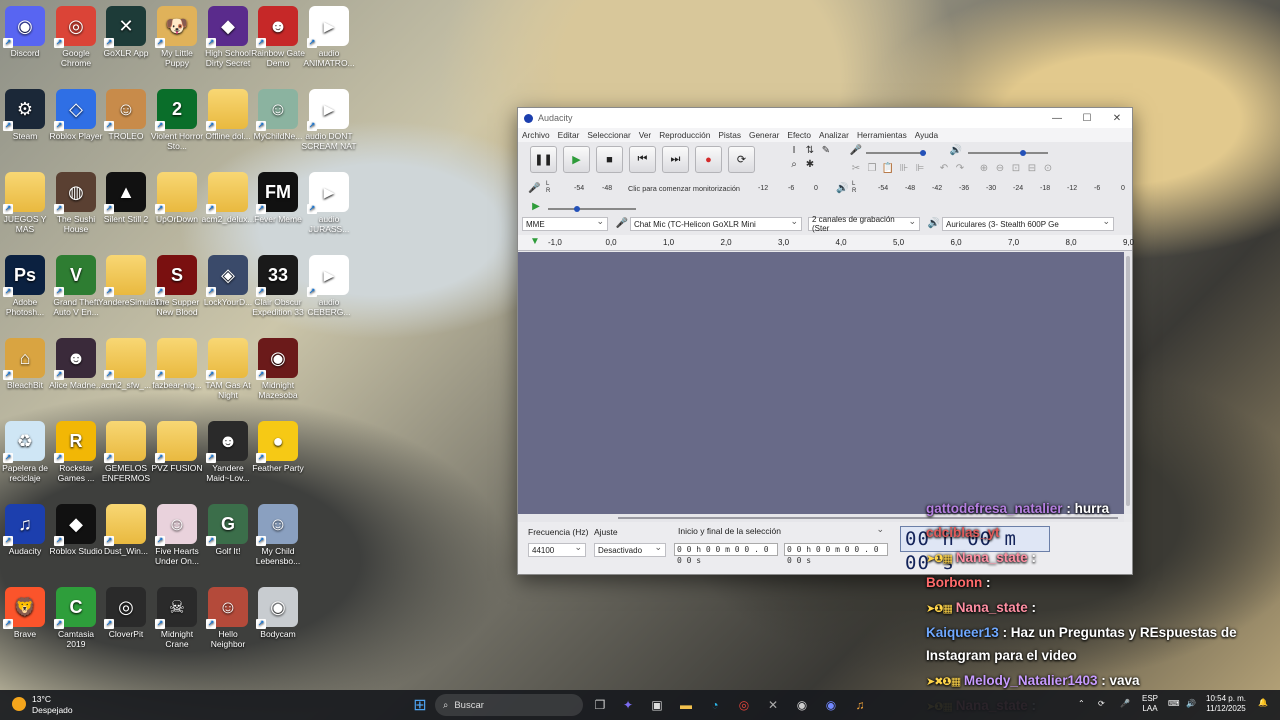 The width and height of the screenshot is (1280, 720). I want to click on desktop-icon: FM ↗ Fever Meme, so click(278, 208).